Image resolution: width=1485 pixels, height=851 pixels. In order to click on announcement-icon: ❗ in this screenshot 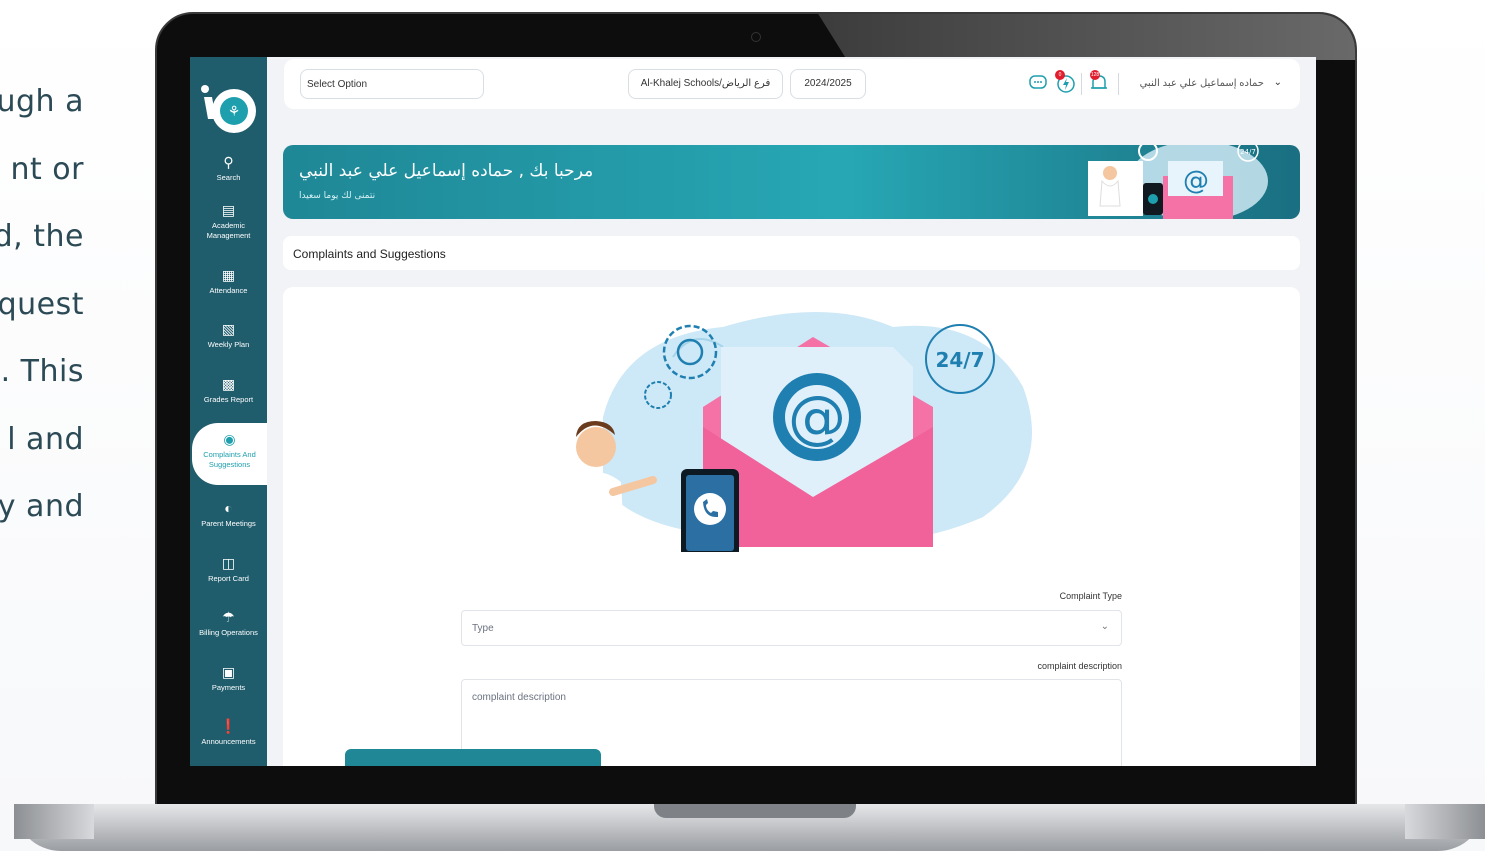, I will do `click(228, 726)`.